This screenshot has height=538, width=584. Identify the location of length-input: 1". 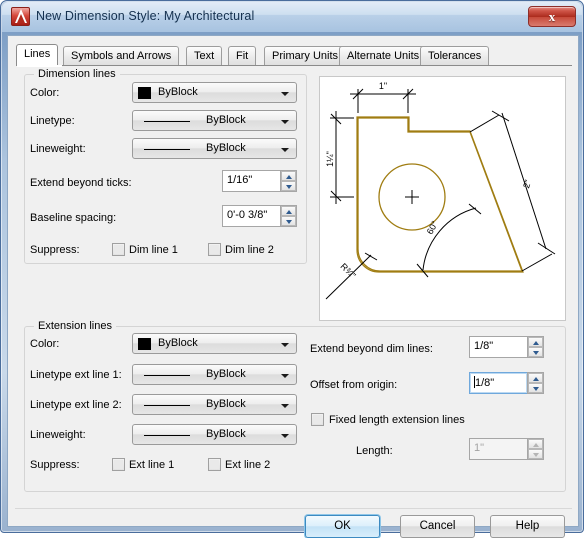
(498, 449).